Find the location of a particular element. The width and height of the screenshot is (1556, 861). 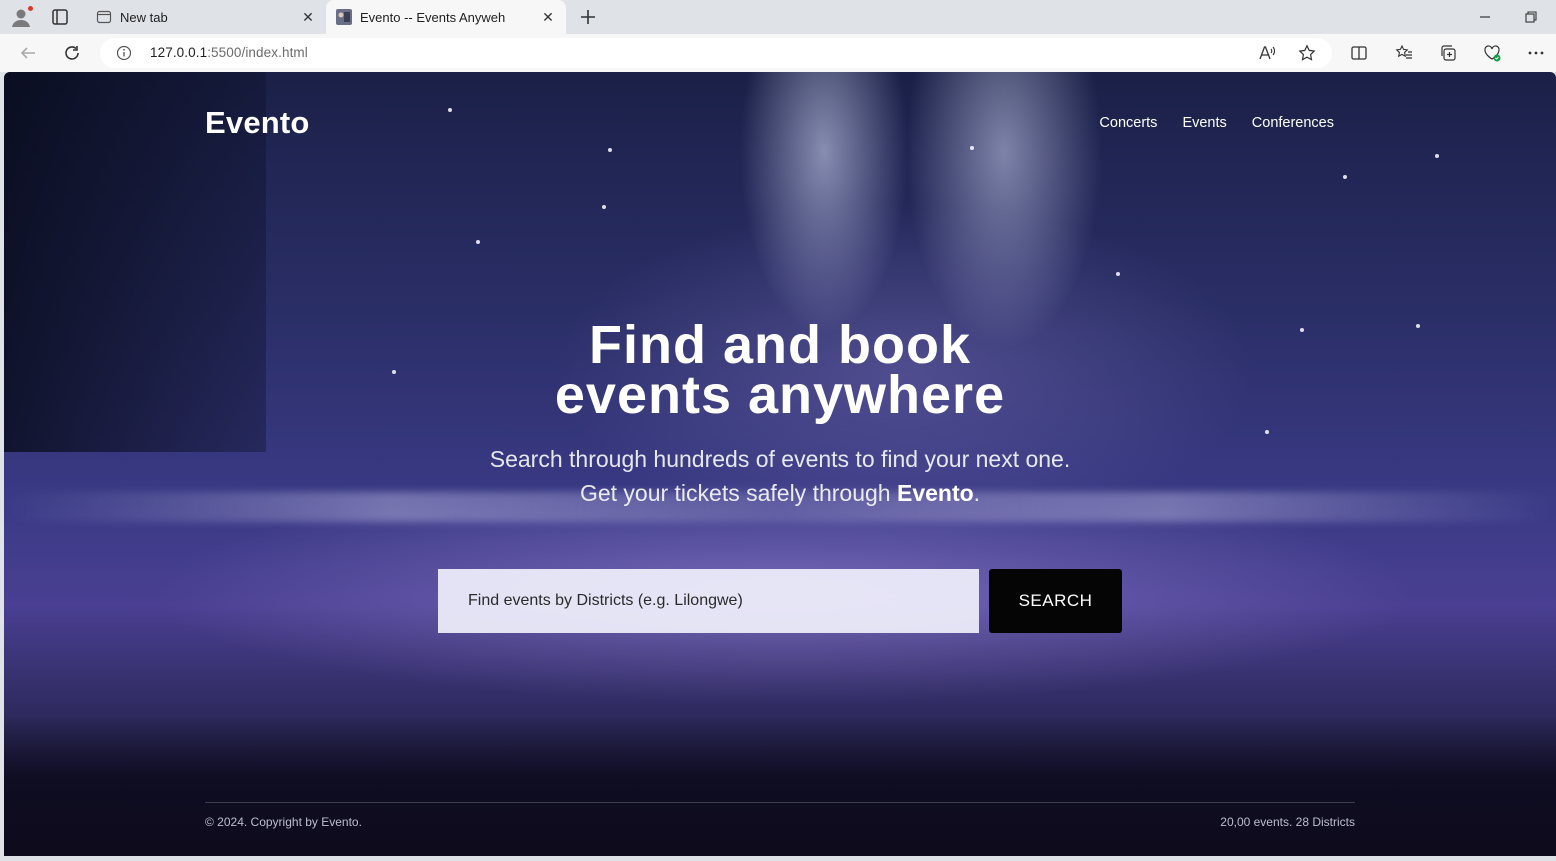

hero-subtitle-line-2: Get your tickets safely through is located at coordinates (738, 493).